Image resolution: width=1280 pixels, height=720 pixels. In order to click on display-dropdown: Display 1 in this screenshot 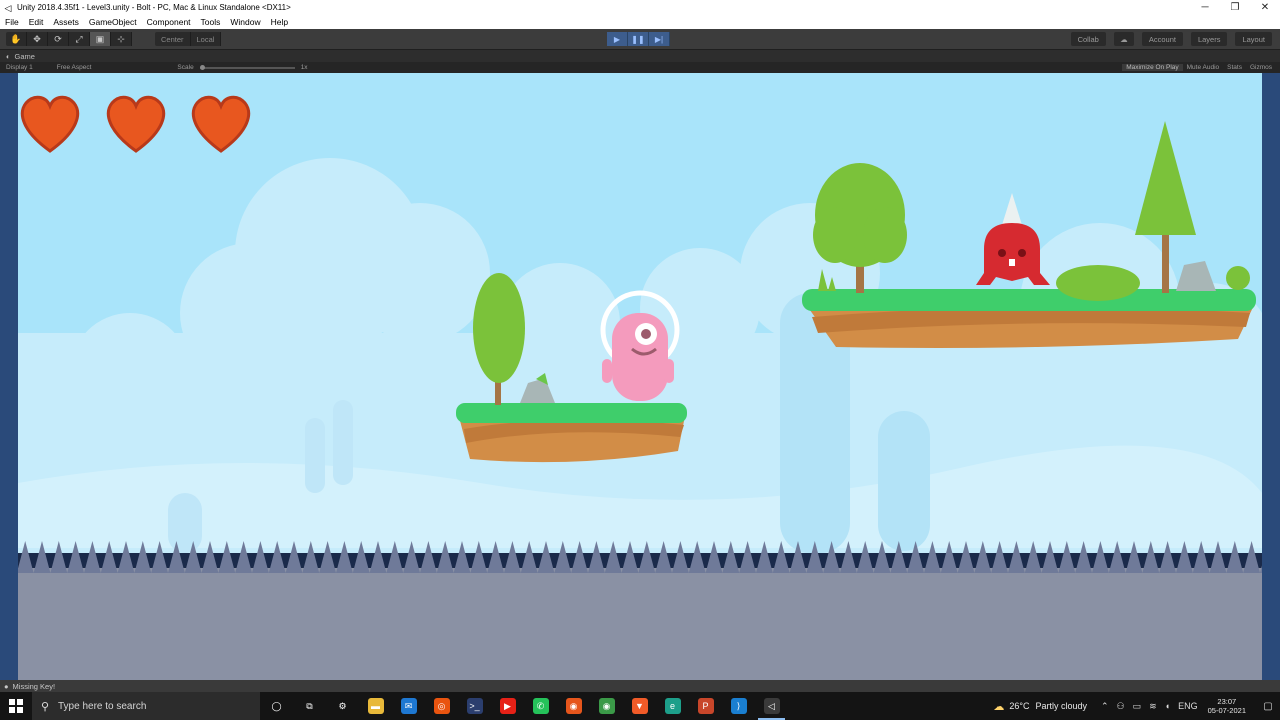, I will do `click(19, 67)`.